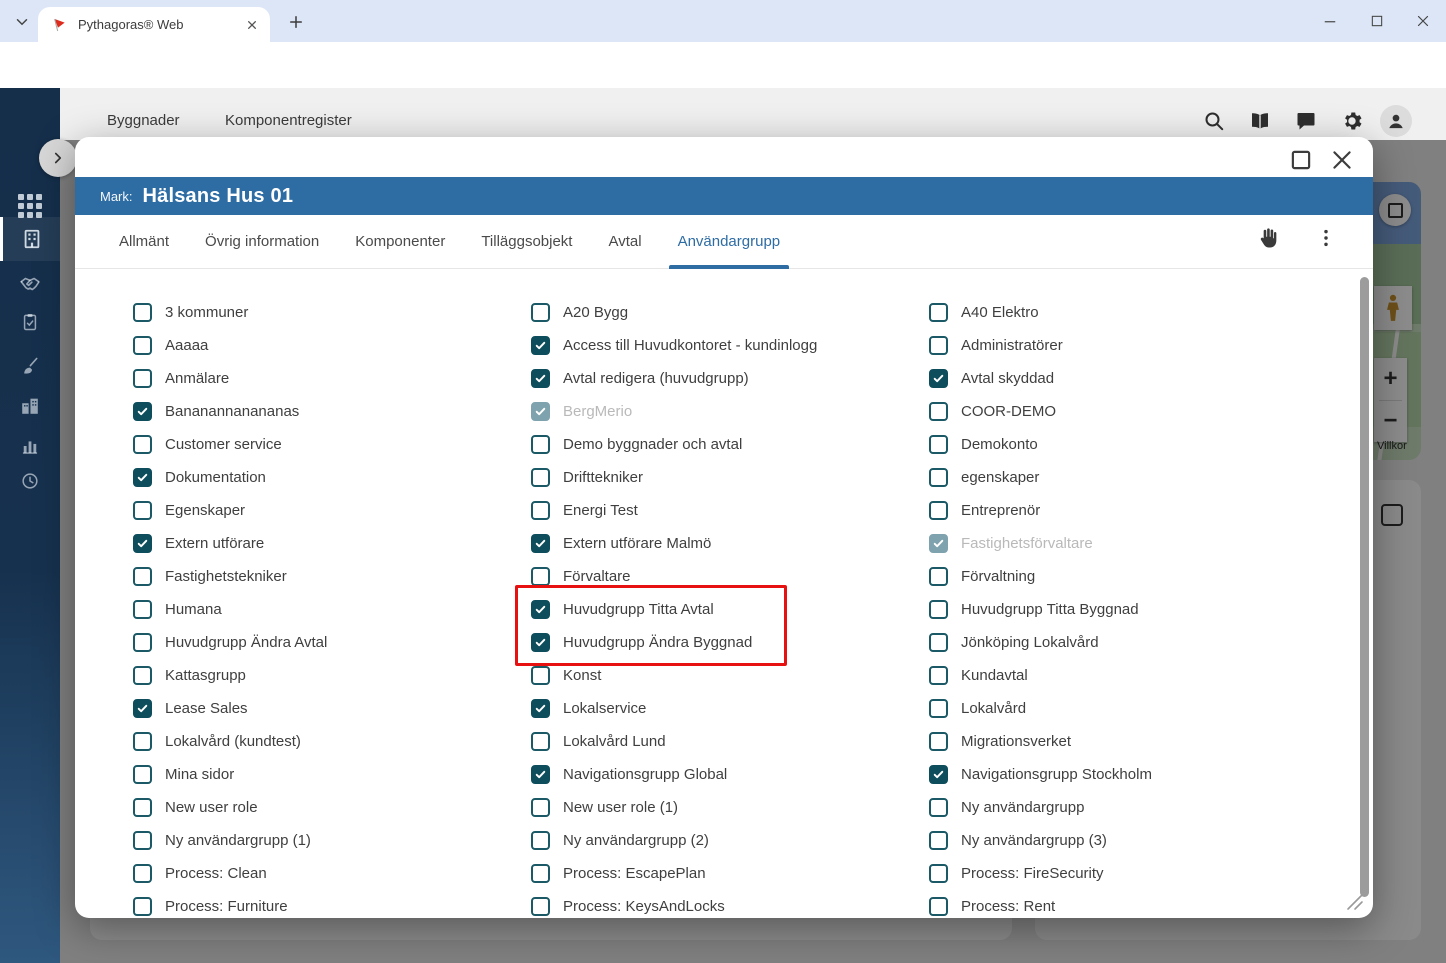 This screenshot has width=1446, height=963. What do you see at coordinates (674, 345) in the screenshot?
I see `usergroup-row: Access till Huvudkontoret - kundinlogg` at bounding box center [674, 345].